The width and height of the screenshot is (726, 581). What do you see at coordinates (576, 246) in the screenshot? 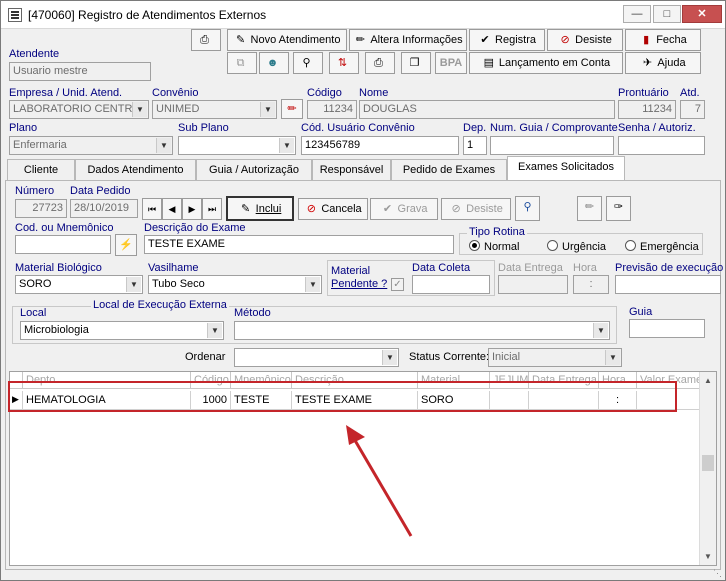
I see `rotina-urgencia-radio: Urgência` at bounding box center [576, 246].